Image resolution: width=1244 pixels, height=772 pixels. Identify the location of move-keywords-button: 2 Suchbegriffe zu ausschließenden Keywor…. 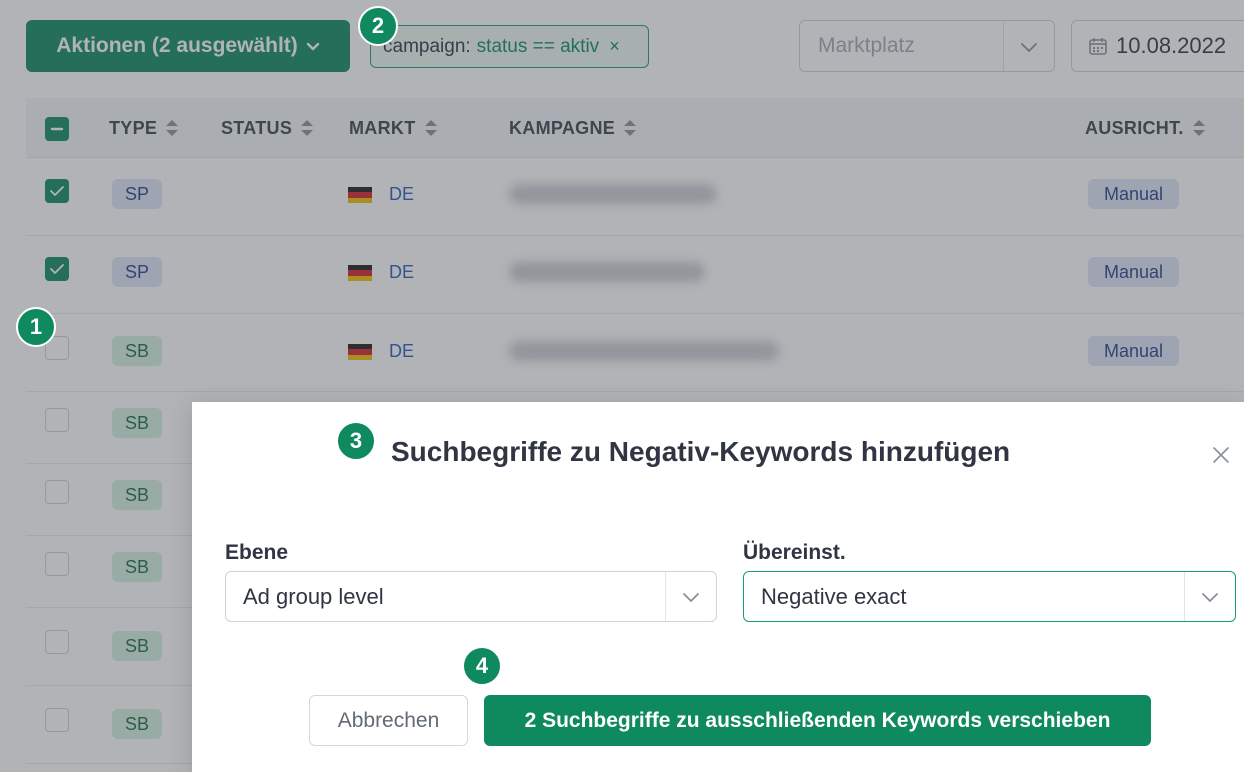
(817, 720).